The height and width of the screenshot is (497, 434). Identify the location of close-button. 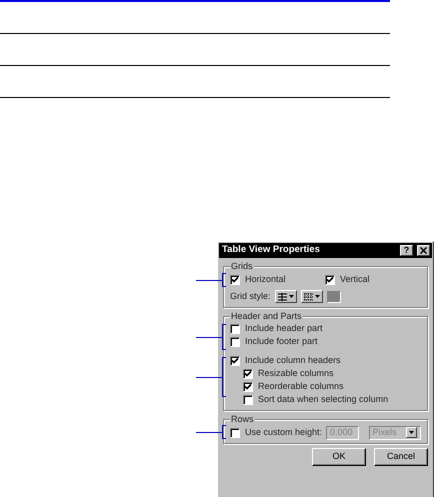
(423, 250).